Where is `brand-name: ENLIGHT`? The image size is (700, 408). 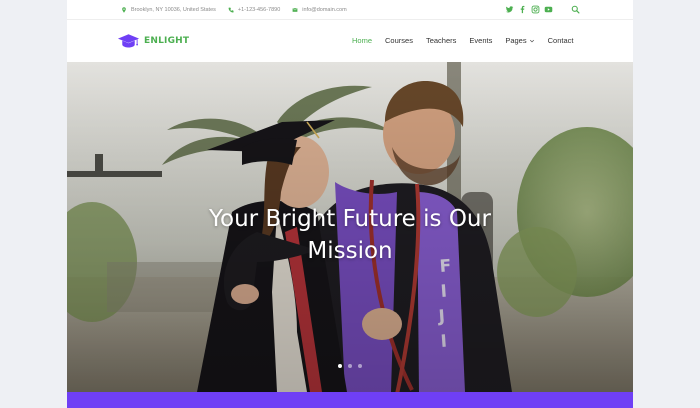 brand-name: ENLIGHT is located at coordinates (167, 41).